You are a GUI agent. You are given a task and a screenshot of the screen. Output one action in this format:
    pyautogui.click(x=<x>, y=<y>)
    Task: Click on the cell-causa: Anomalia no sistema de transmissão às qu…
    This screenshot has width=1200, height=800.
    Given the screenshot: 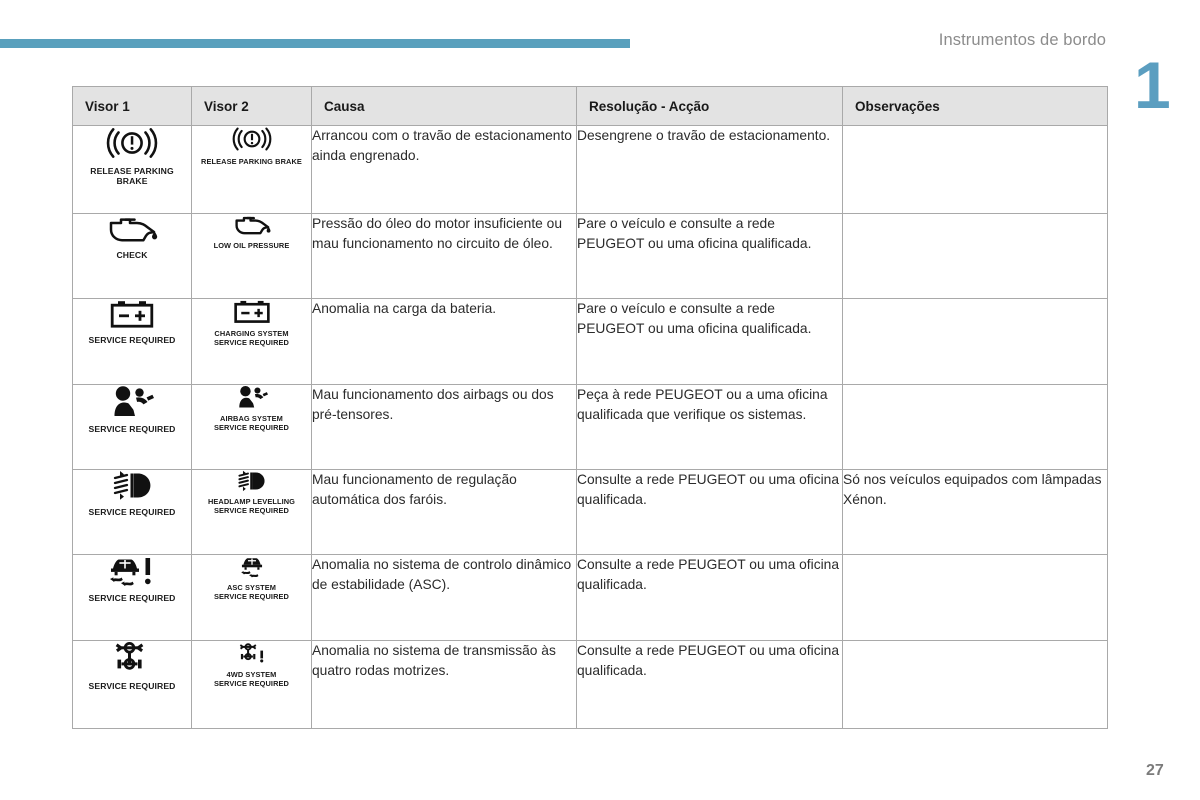 What is the action you would take?
    pyautogui.click(x=444, y=684)
    